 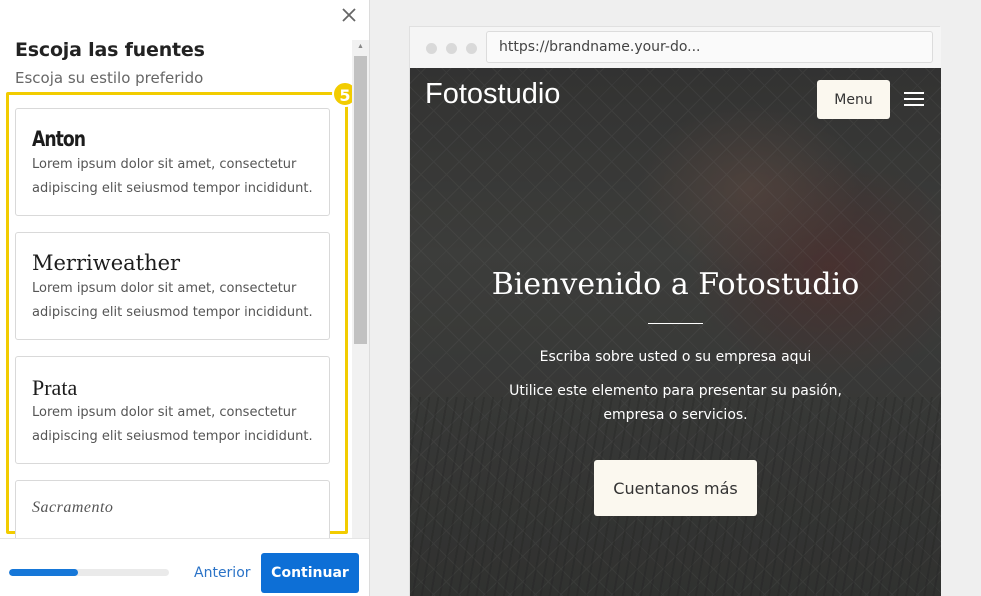 What do you see at coordinates (184, 567) in the screenshot?
I see `wizard-footer: Anterior Continuar` at bounding box center [184, 567].